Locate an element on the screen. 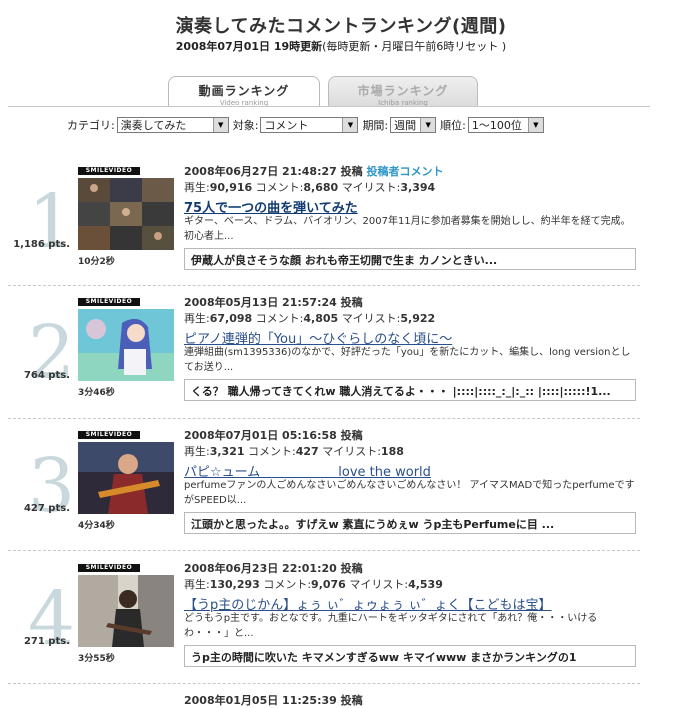  tab-ichiba-ranking: 市場ランキング Ichiba ranking is located at coordinates (403, 91).